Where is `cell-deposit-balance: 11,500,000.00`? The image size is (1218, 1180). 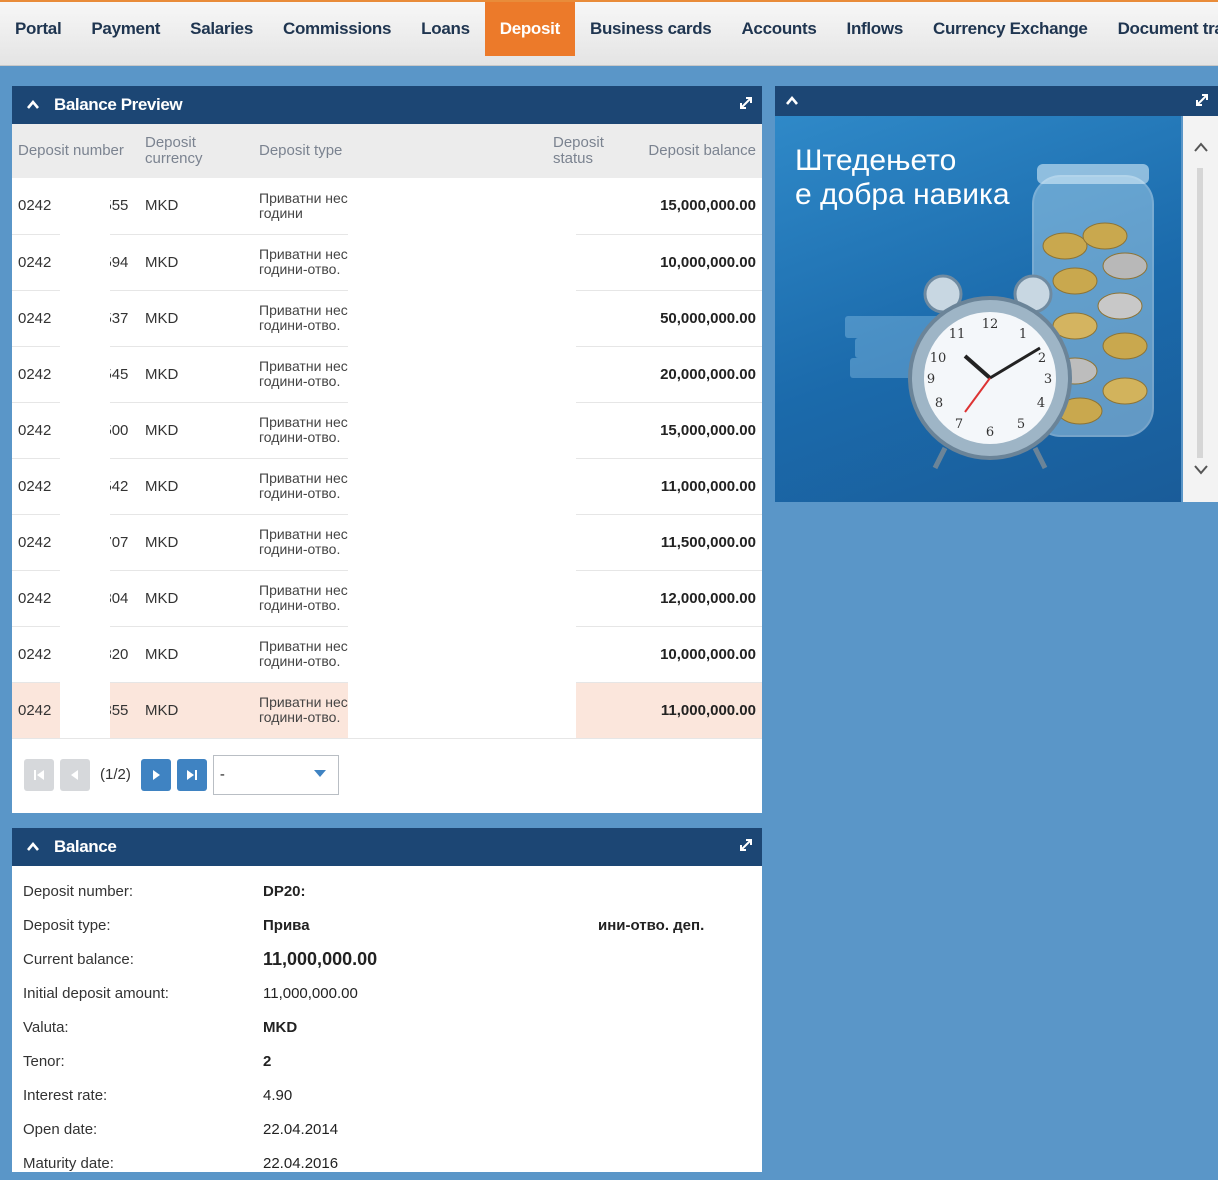 cell-deposit-balance: 11,500,000.00 is located at coordinates (708, 542).